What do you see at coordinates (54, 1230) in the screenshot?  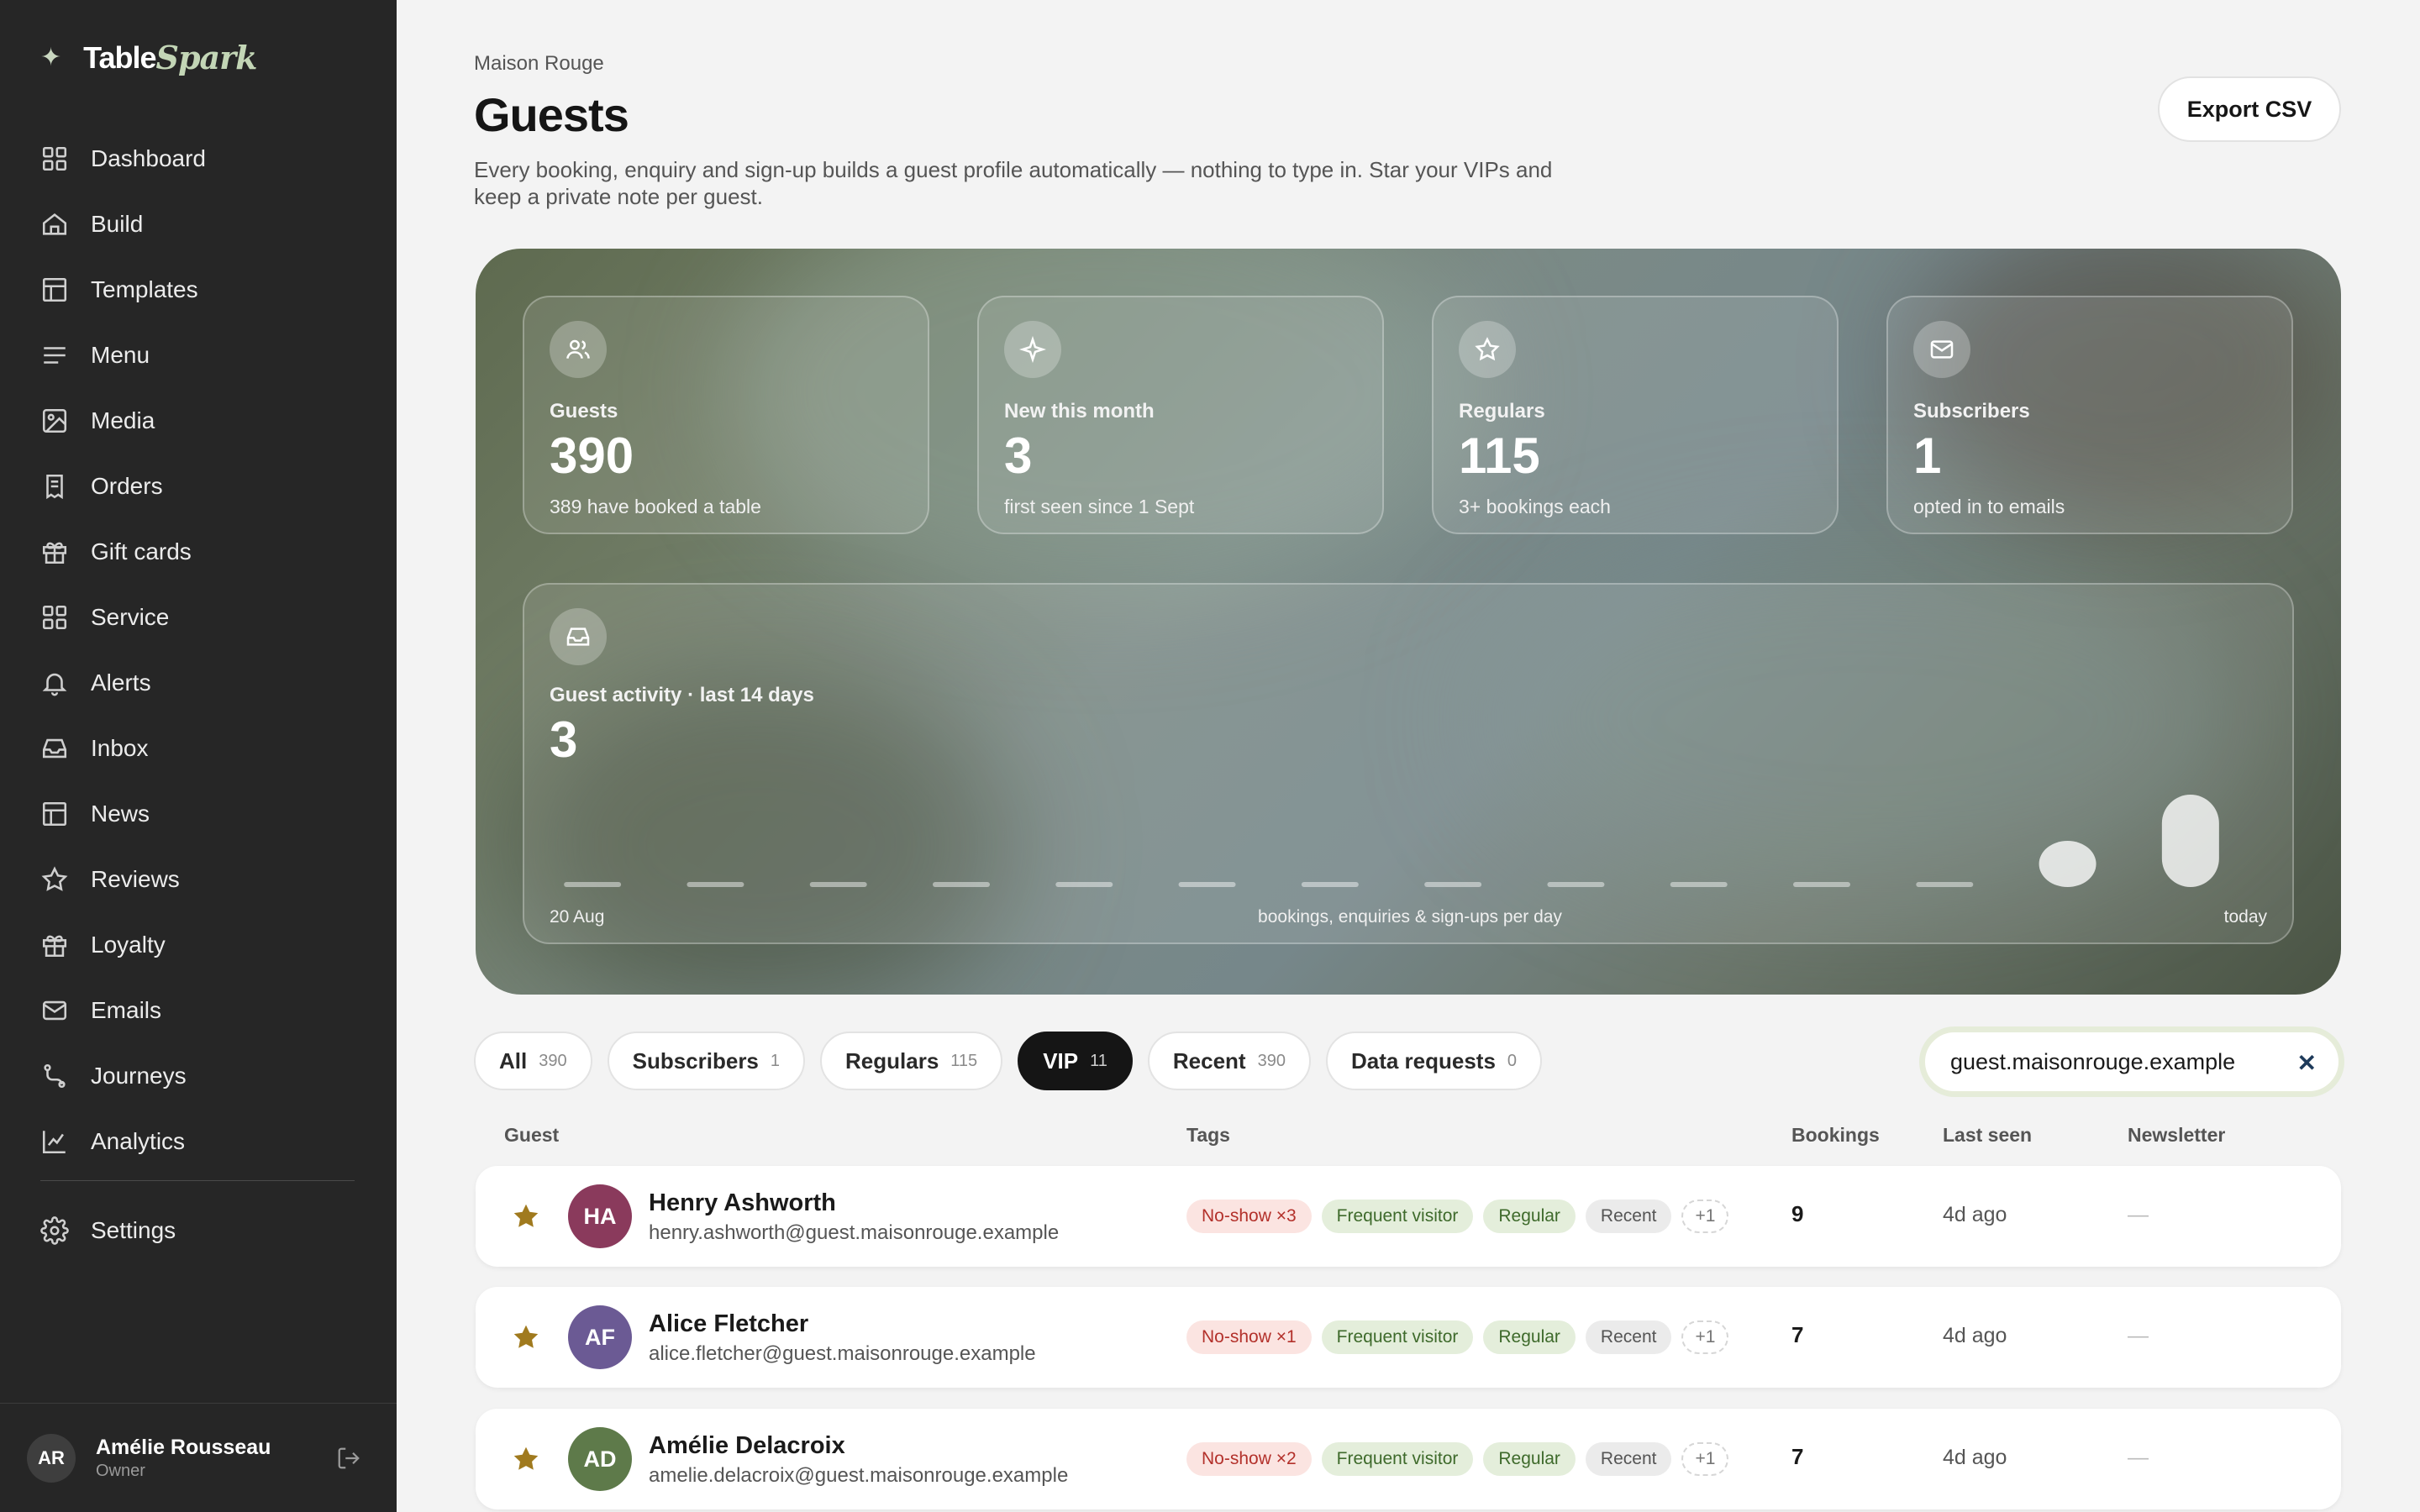 I see `gear-icon` at bounding box center [54, 1230].